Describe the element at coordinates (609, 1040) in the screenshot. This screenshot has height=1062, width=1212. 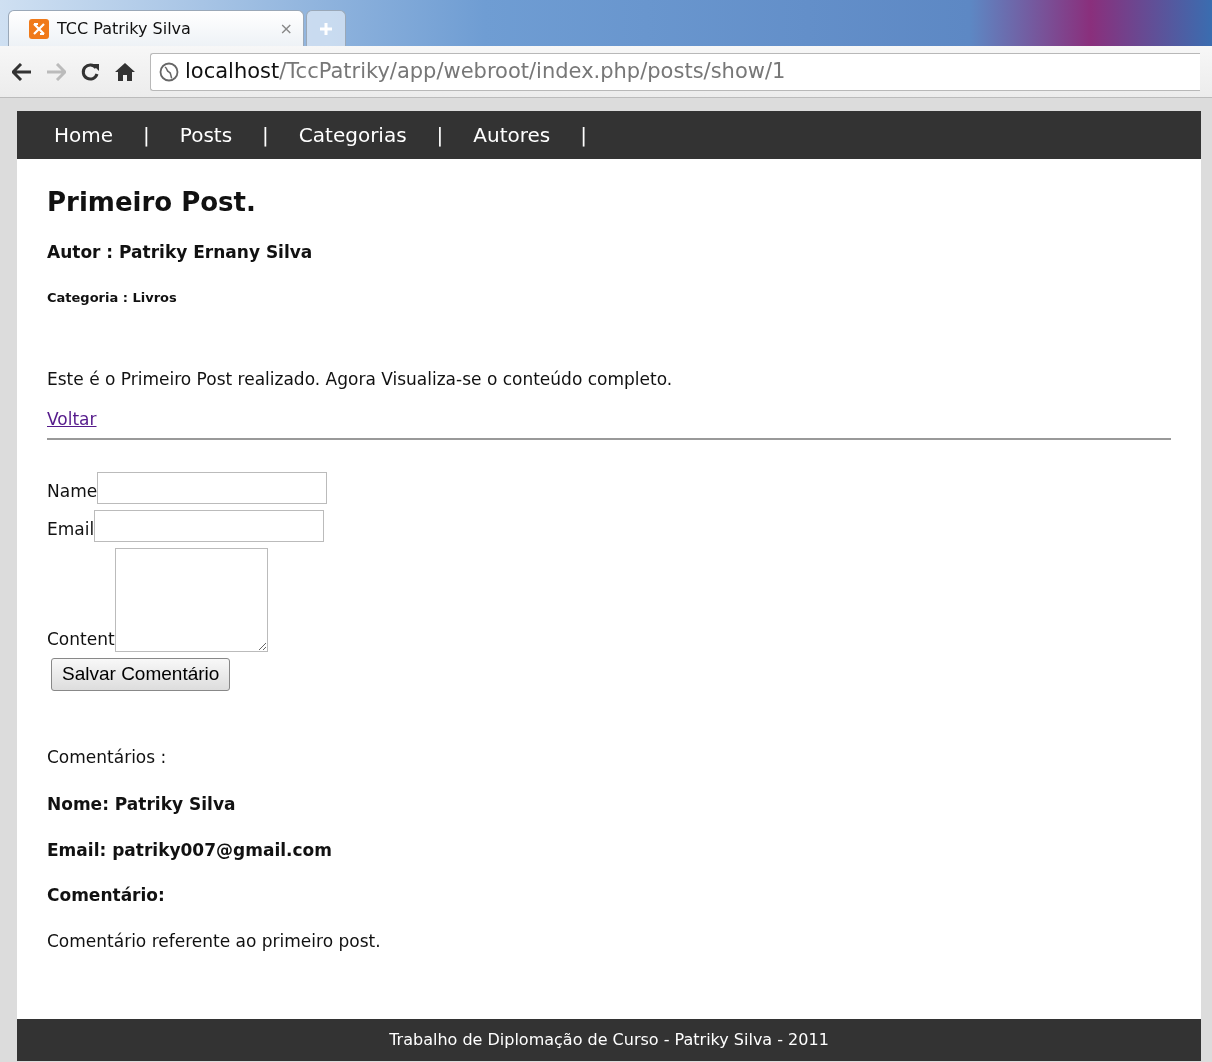
I see `footer-text: Trabalho de Diplomação de Curso - Patriky Silva - 2011` at that location.